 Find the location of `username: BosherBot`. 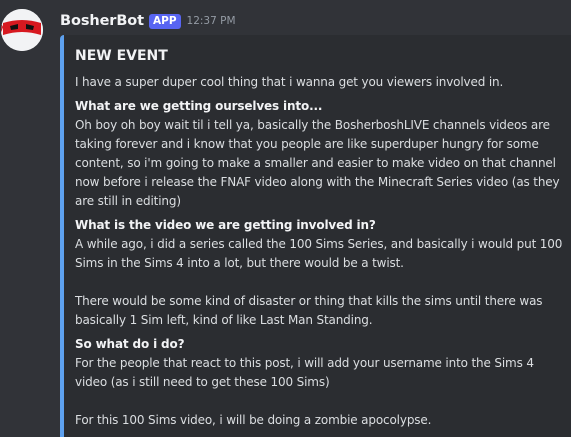

username: BosherBot is located at coordinates (102, 21).